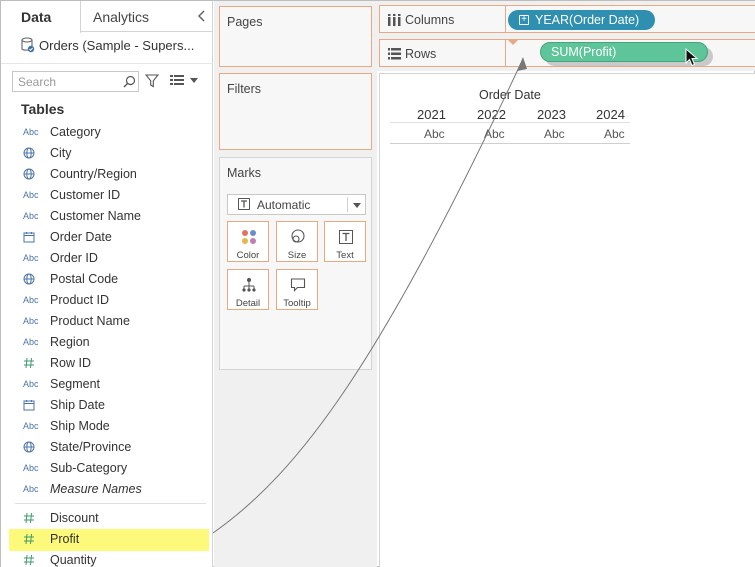  What do you see at coordinates (610, 114) in the screenshot?
I see `year-header: 2024` at bounding box center [610, 114].